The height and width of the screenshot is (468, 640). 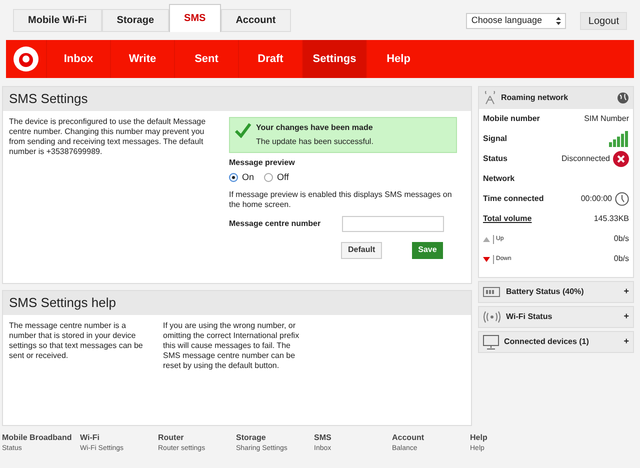 What do you see at coordinates (622, 199) in the screenshot?
I see `clock-icon` at bounding box center [622, 199].